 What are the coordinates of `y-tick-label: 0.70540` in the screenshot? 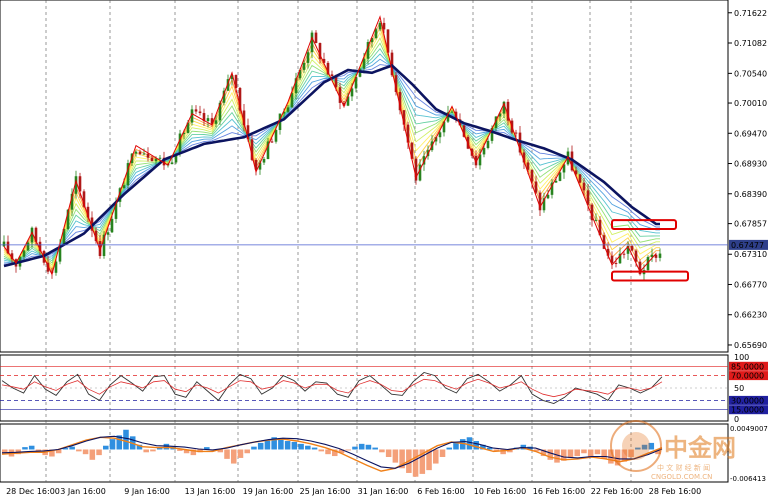 It's located at (750, 73).